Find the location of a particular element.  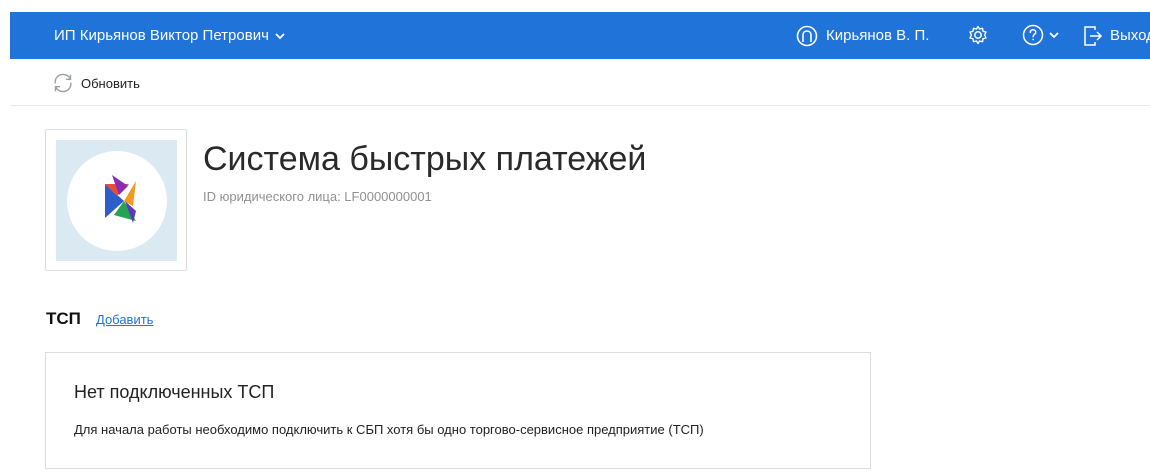

refresh-icon is located at coordinates (63, 83).